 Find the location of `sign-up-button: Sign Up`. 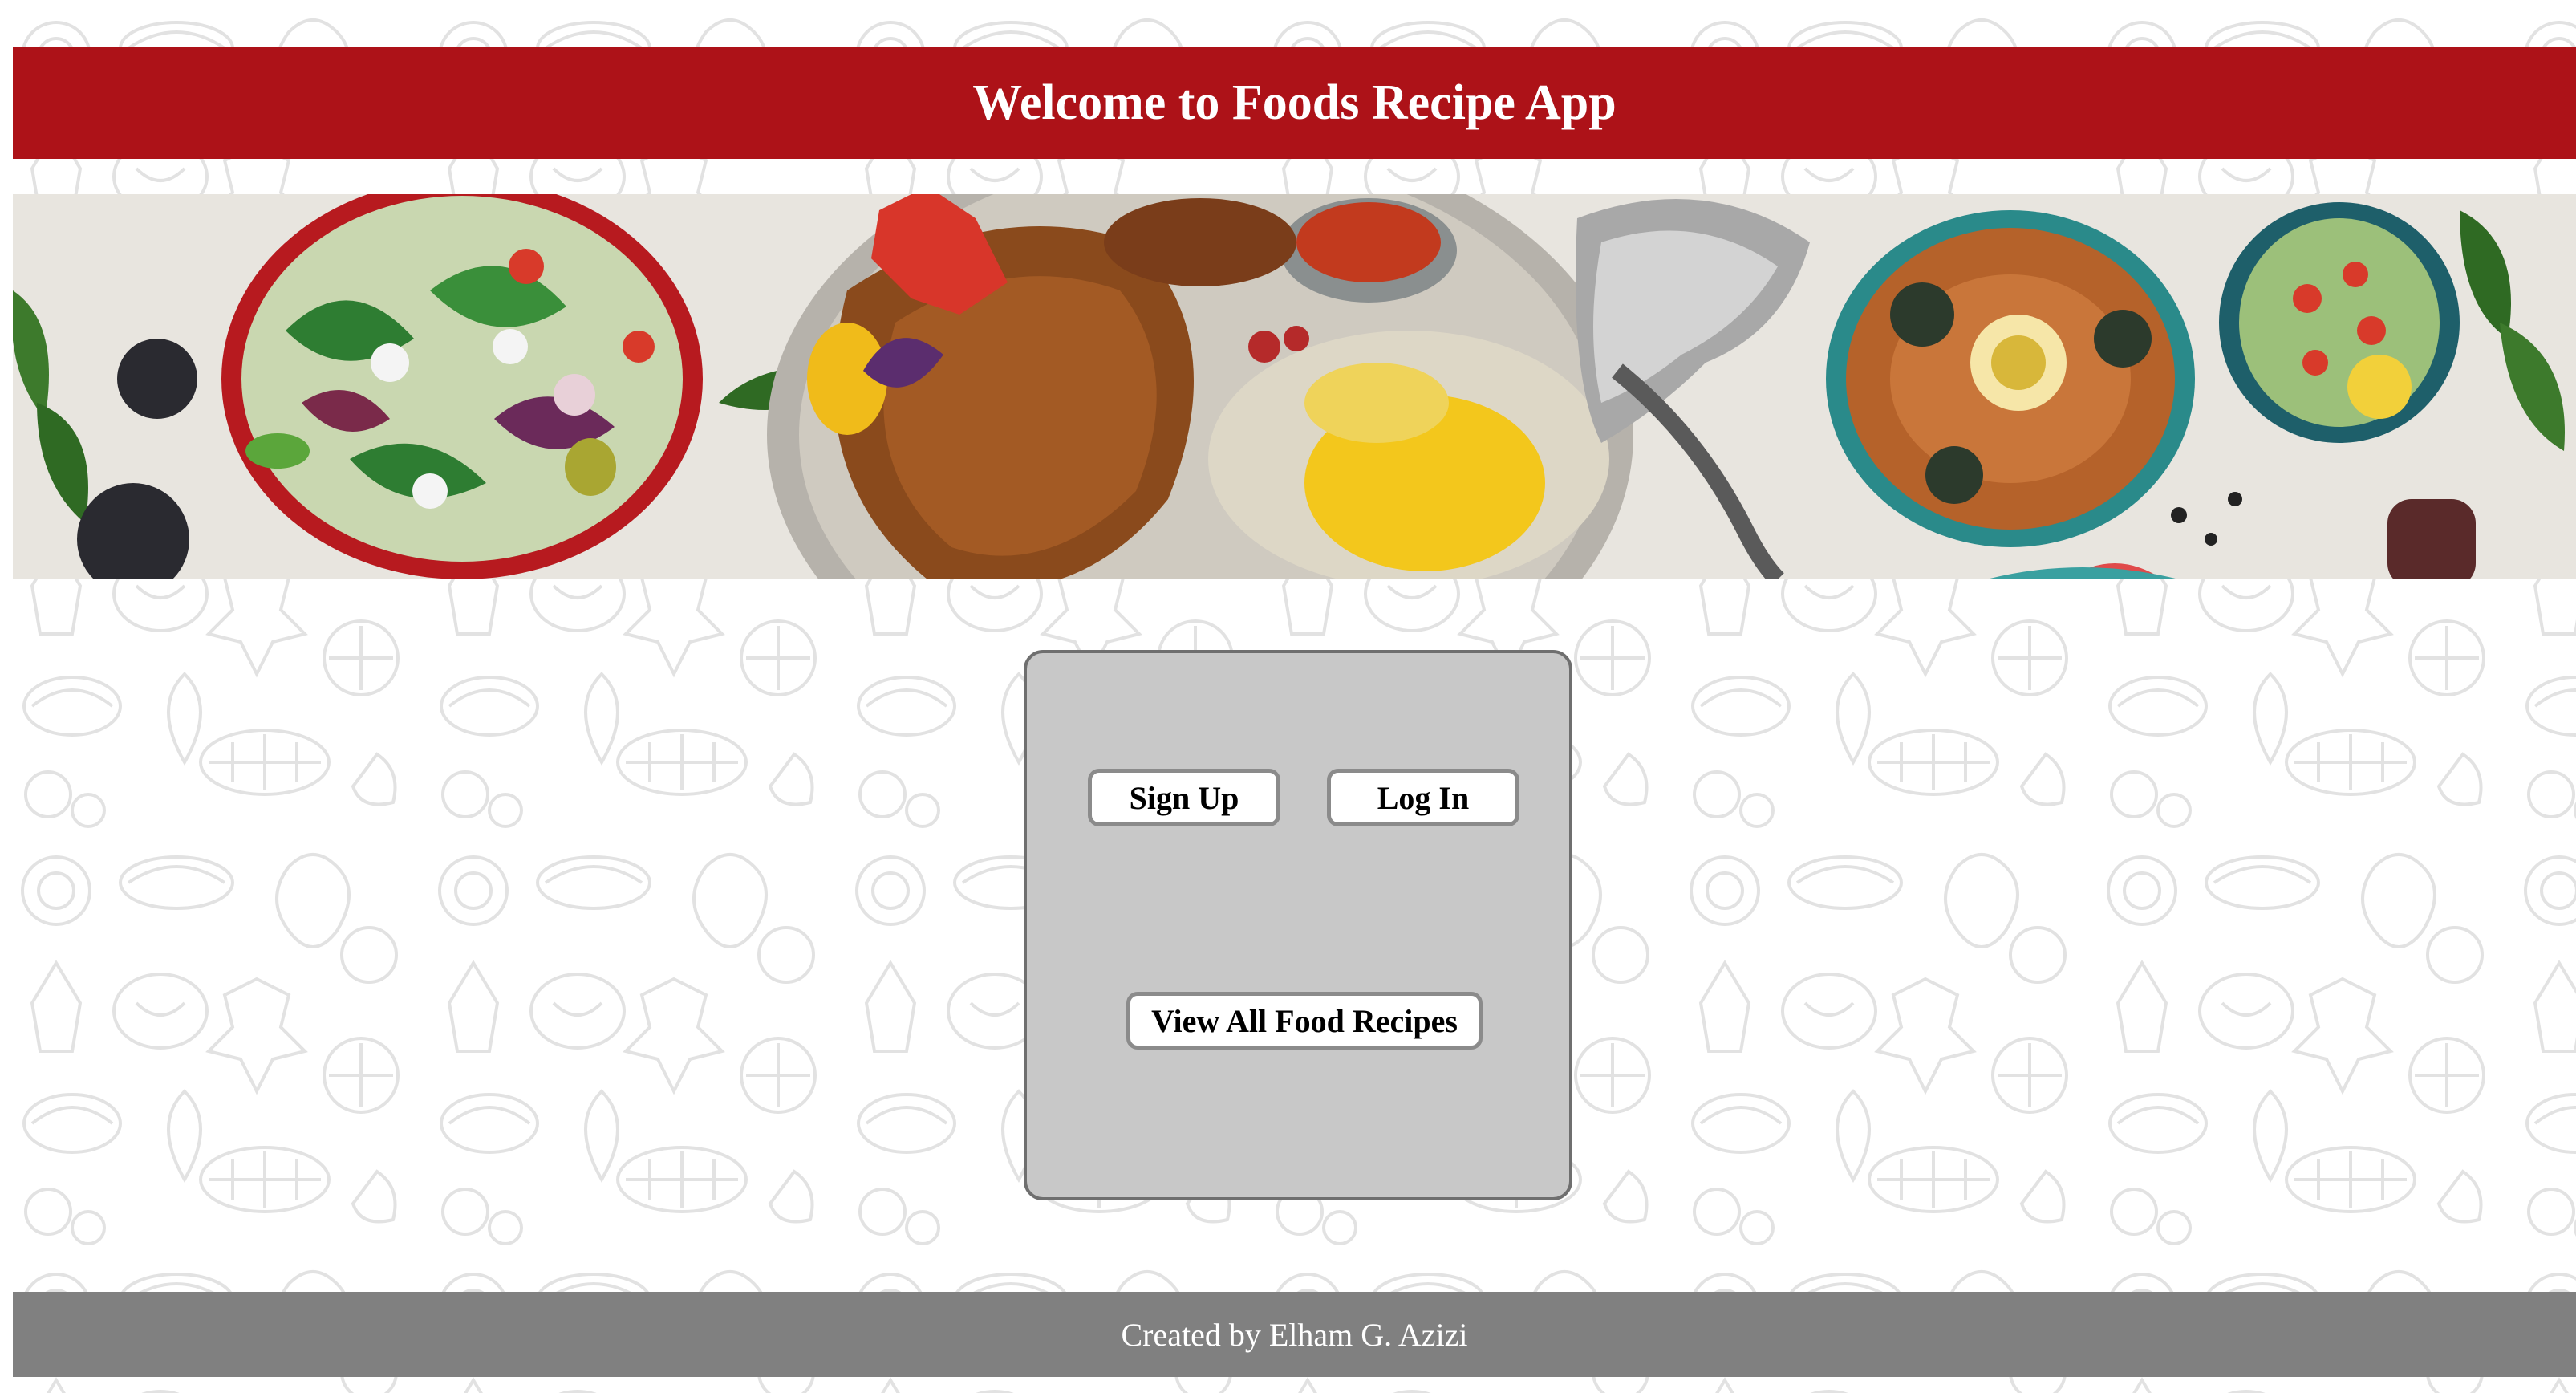

sign-up-button: Sign Up is located at coordinates (1184, 797).